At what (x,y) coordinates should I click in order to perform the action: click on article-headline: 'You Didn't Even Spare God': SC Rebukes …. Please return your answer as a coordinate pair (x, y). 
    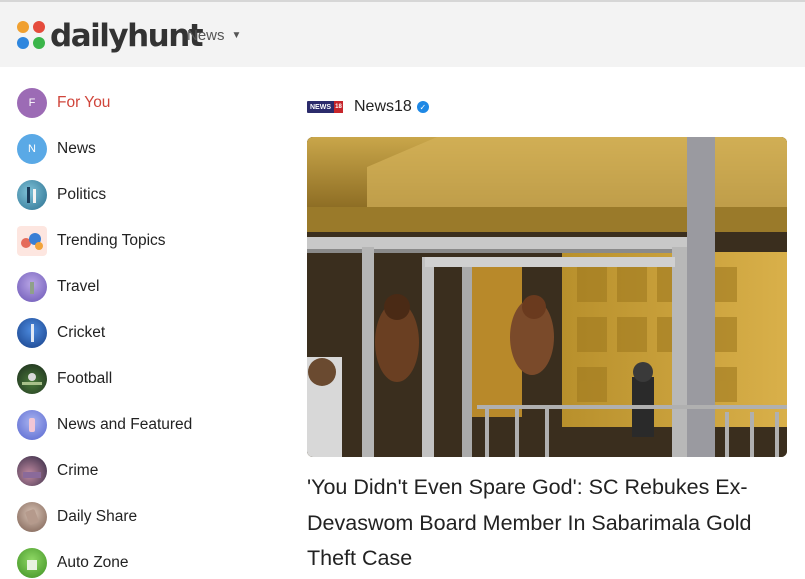
    Looking at the image, I should click on (552, 523).